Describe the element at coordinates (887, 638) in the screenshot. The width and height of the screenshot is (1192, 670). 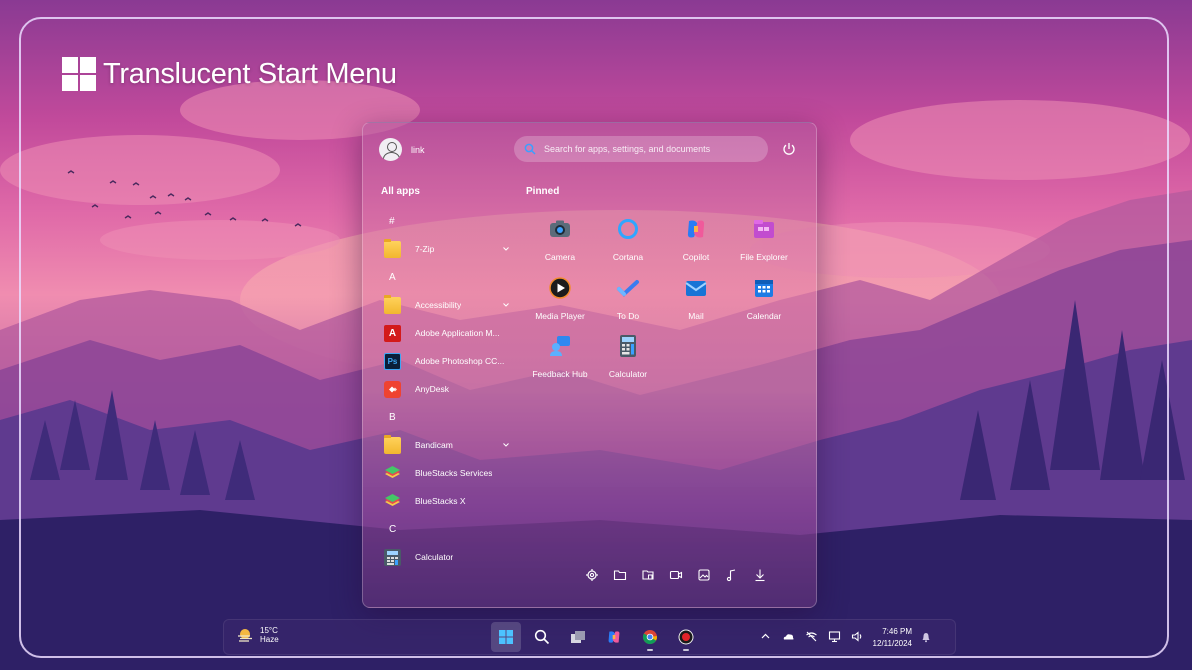
I see `clock: 7:46 PM 12/11/2024` at that location.